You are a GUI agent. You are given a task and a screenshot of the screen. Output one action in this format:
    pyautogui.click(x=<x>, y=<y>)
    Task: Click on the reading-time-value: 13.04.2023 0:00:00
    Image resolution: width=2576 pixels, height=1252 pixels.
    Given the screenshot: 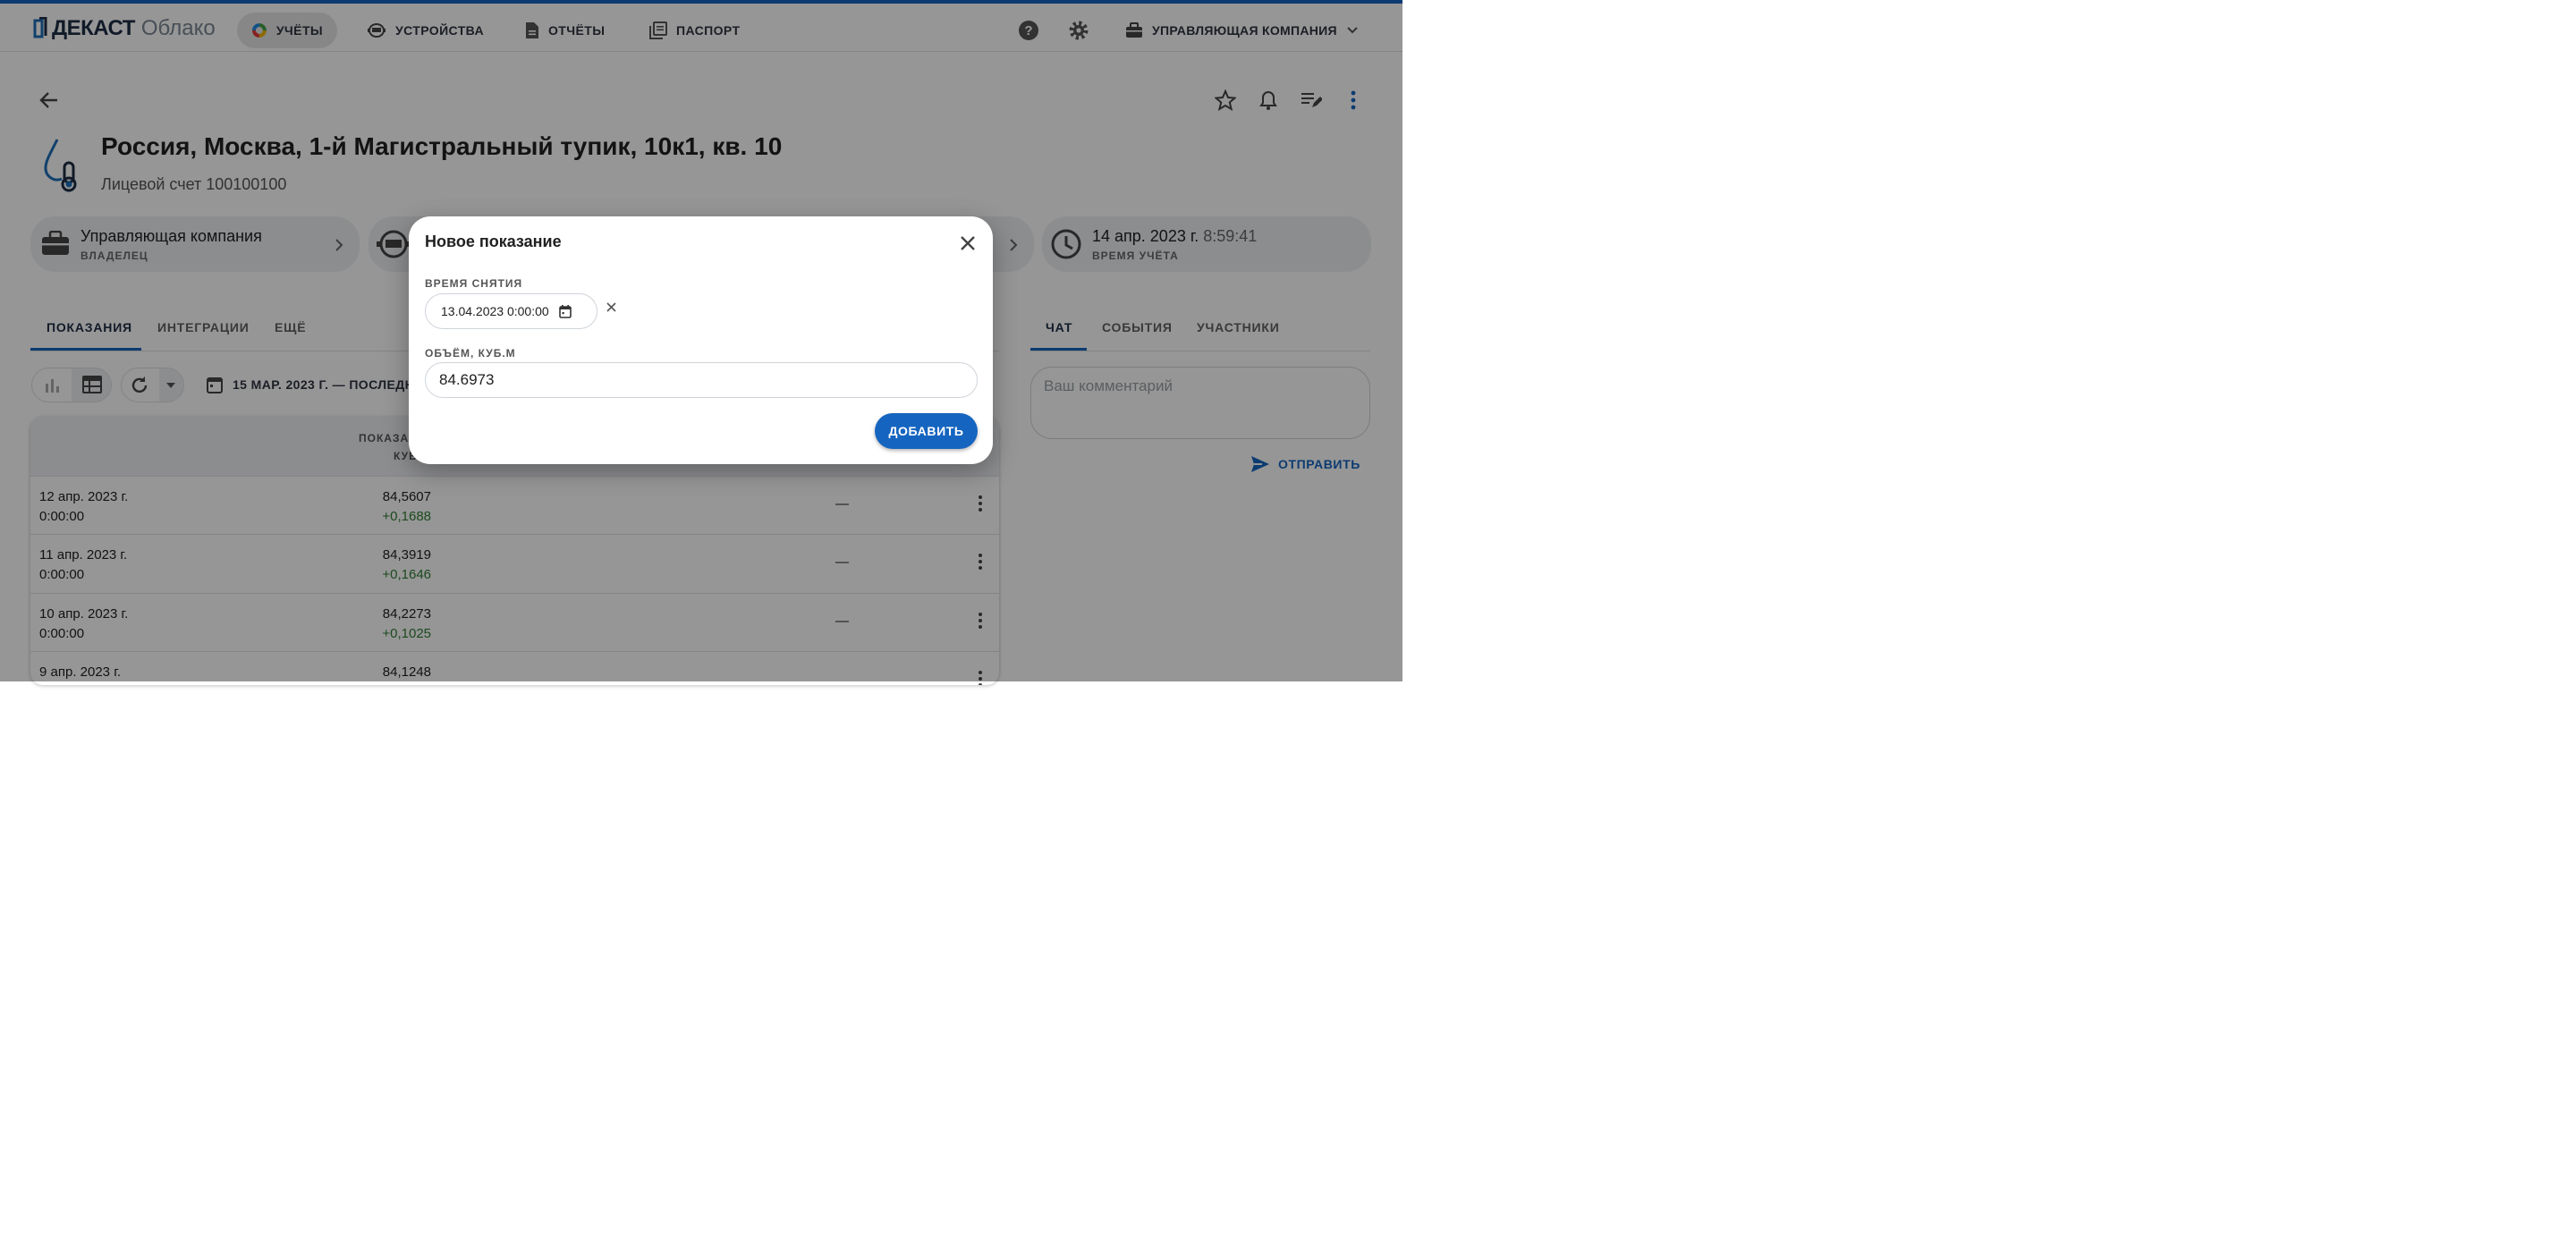 What is the action you would take?
    pyautogui.click(x=495, y=311)
    